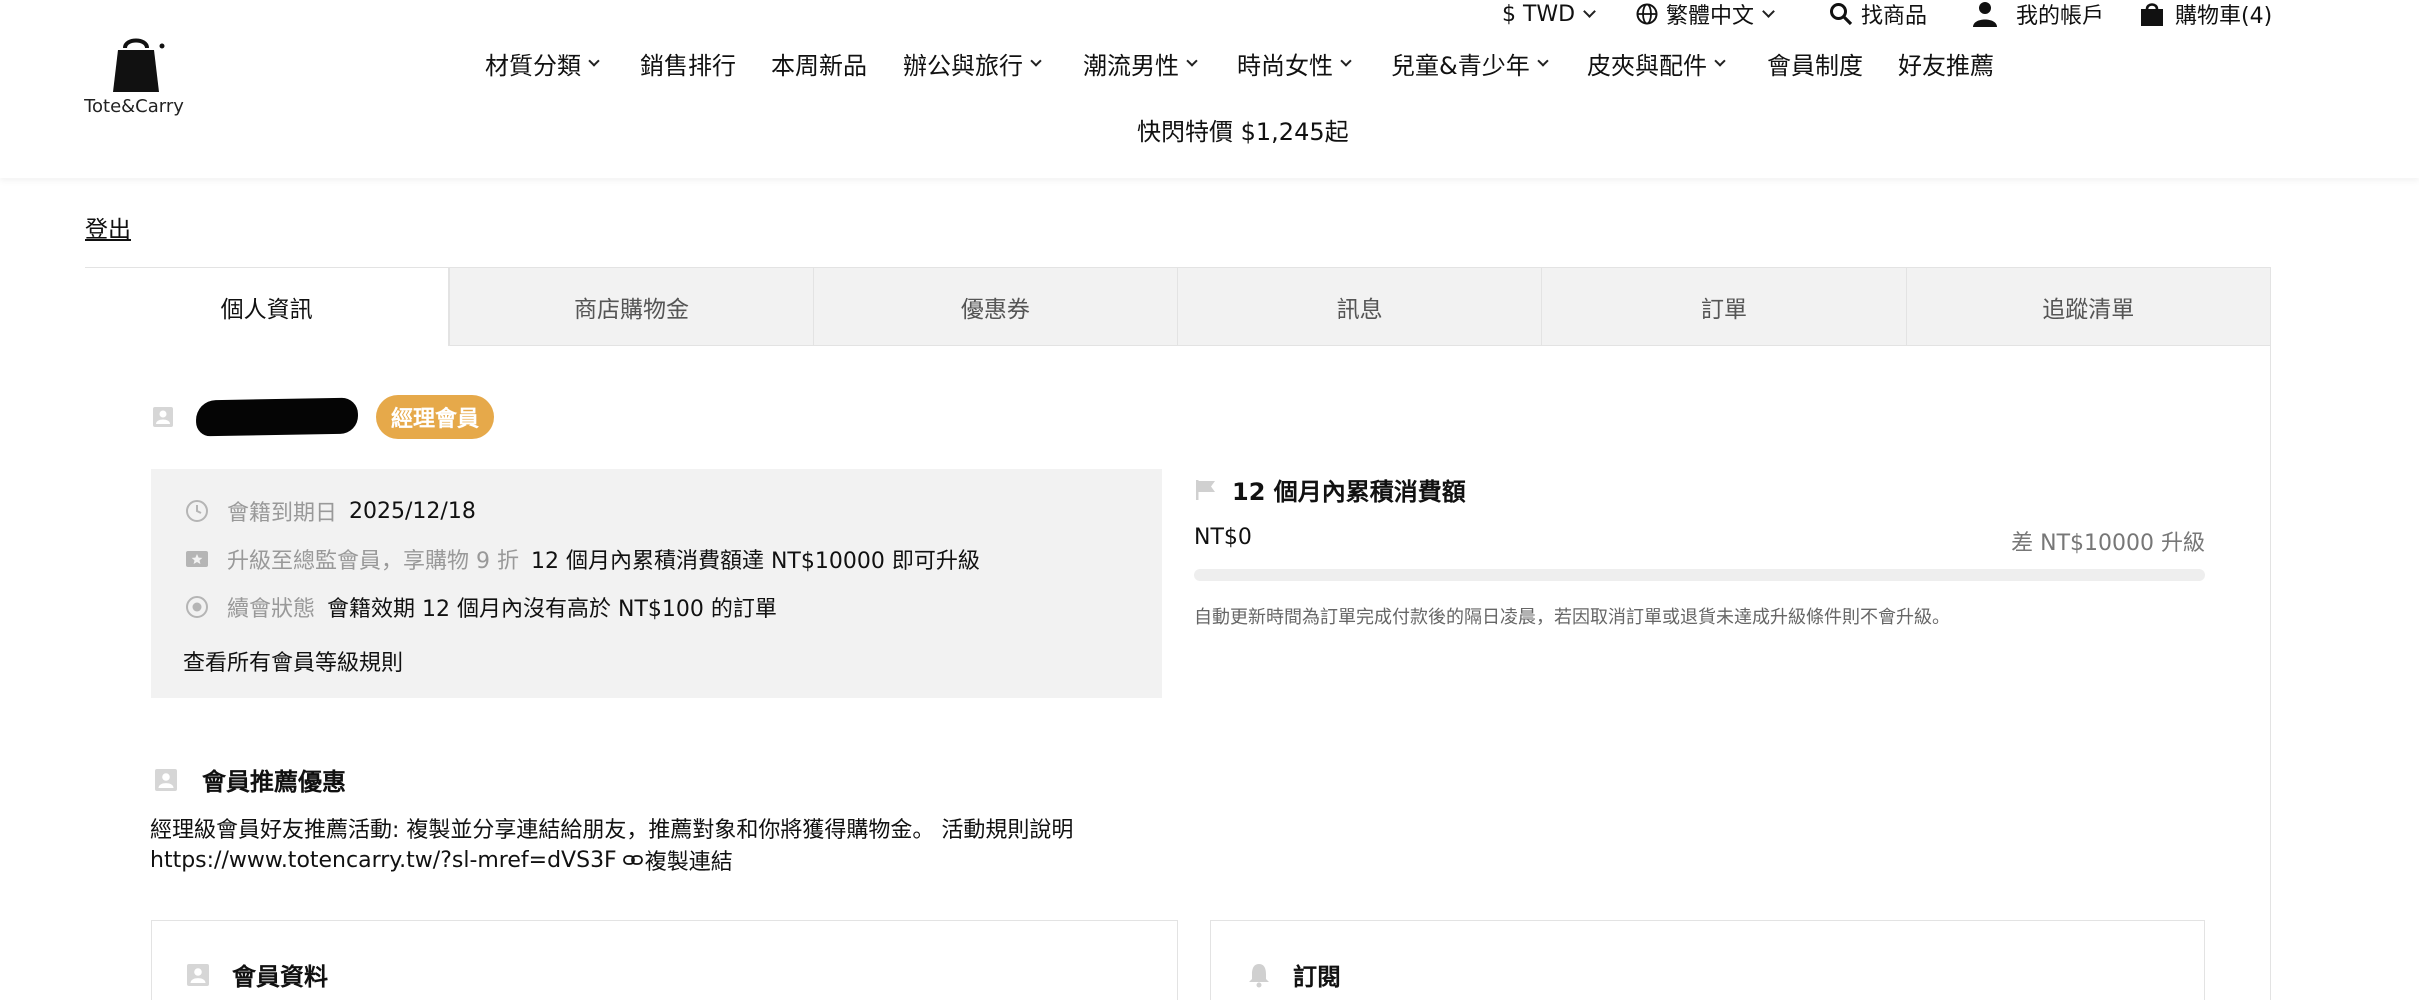 The height and width of the screenshot is (1000, 2419). Describe the element at coordinates (1360, 306) in the screenshot. I see `tab-messages: 訊息` at that location.